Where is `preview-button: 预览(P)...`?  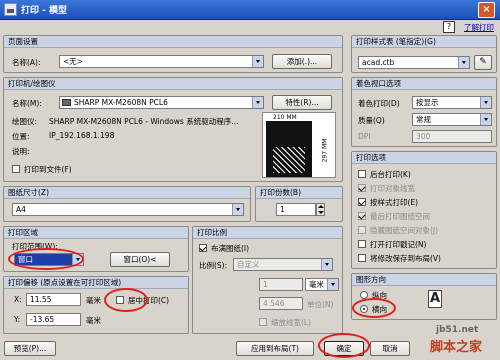
preview-button: 预览(P)... is located at coordinates (30, 348).